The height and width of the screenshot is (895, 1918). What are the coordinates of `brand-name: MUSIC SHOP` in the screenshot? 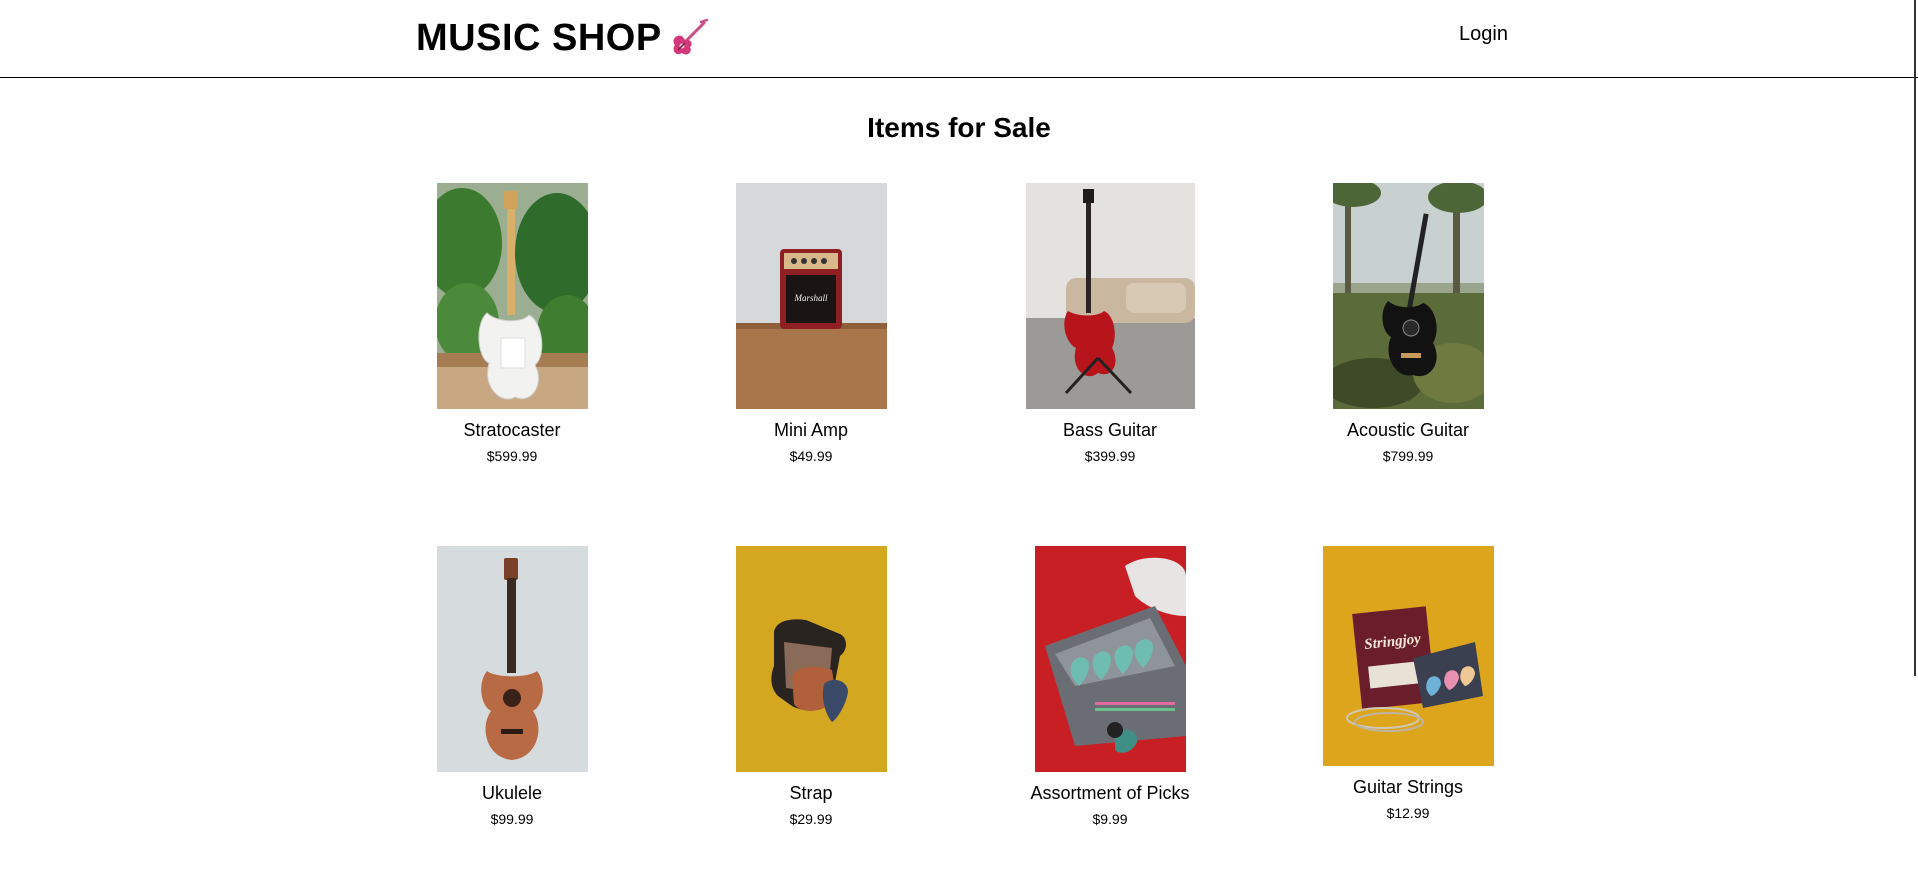 It's located at (539, 38).